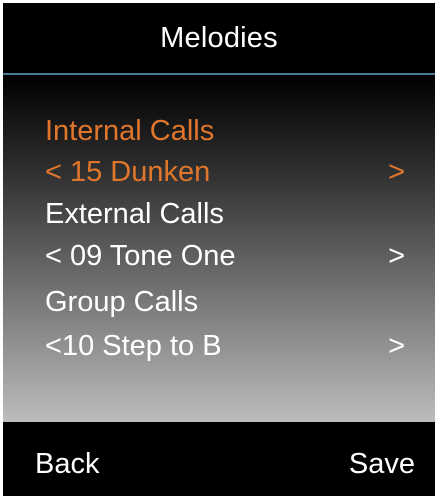 Image resolution: width=438 pixels, height=499 pixels. Describe the element at coordinates (128, 172) in the screenshot. I see `internal-calls-value: < 15 Dunken` at that location.